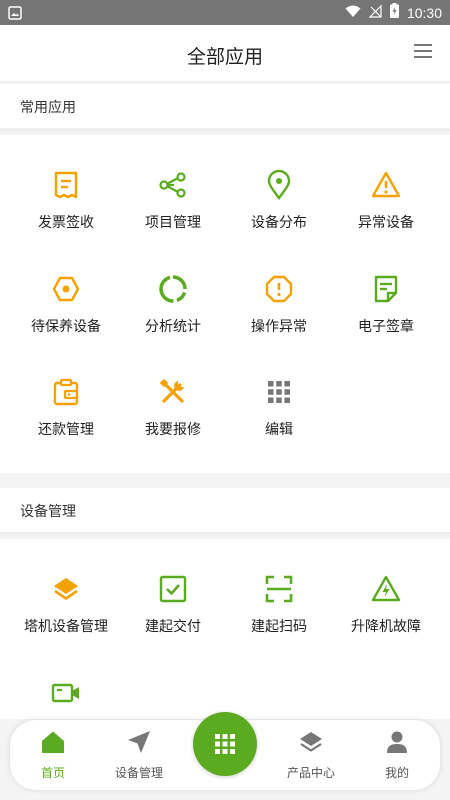 This screenshot has height=800, width=450. I want to click on app-report-repair: 我要报修, so click(173, 429).